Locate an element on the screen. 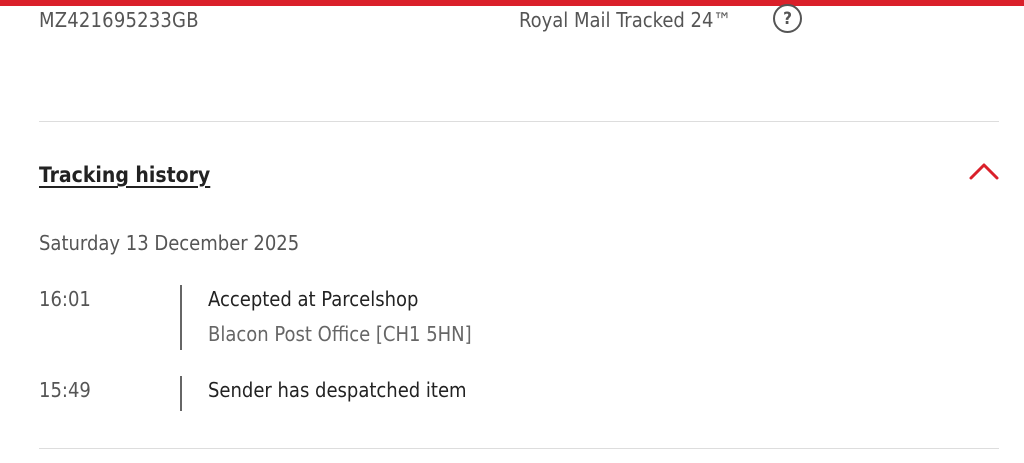 The width and height of the screenshot is (1024, 463). event-time: 15:49 is located at coordinates (65, 390).